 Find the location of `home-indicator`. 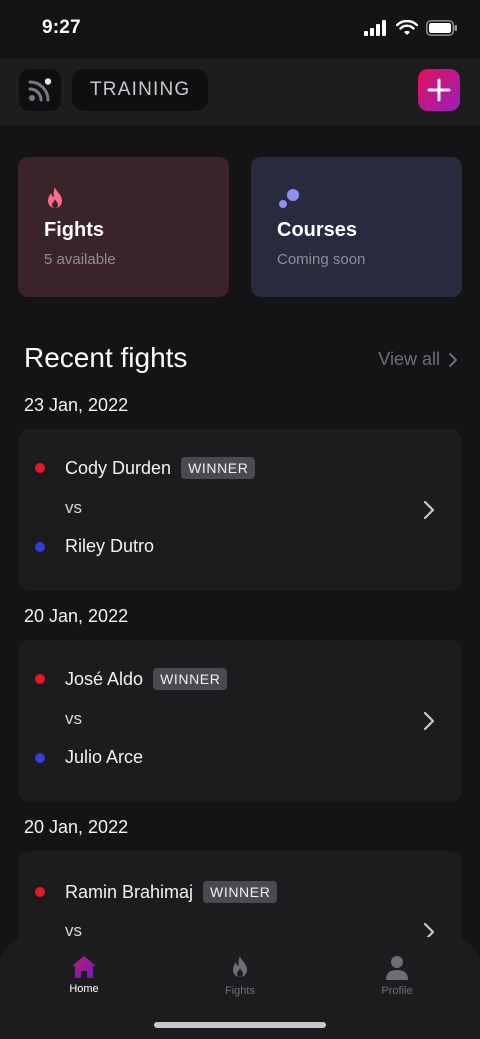

home-indicator is located at coordinates (240, 1025).